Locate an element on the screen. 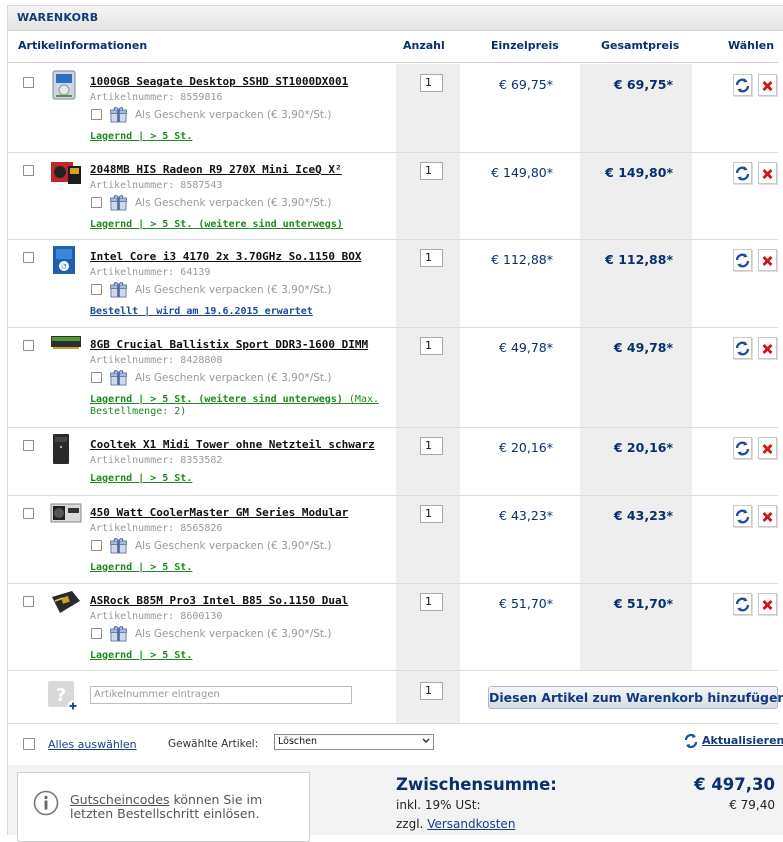 The width and height of the screenshot is (783, 842). product-name-link: 2048MB HIS Radeon R9 270X Mini IceQ X² is located at coordinates (216, 169).